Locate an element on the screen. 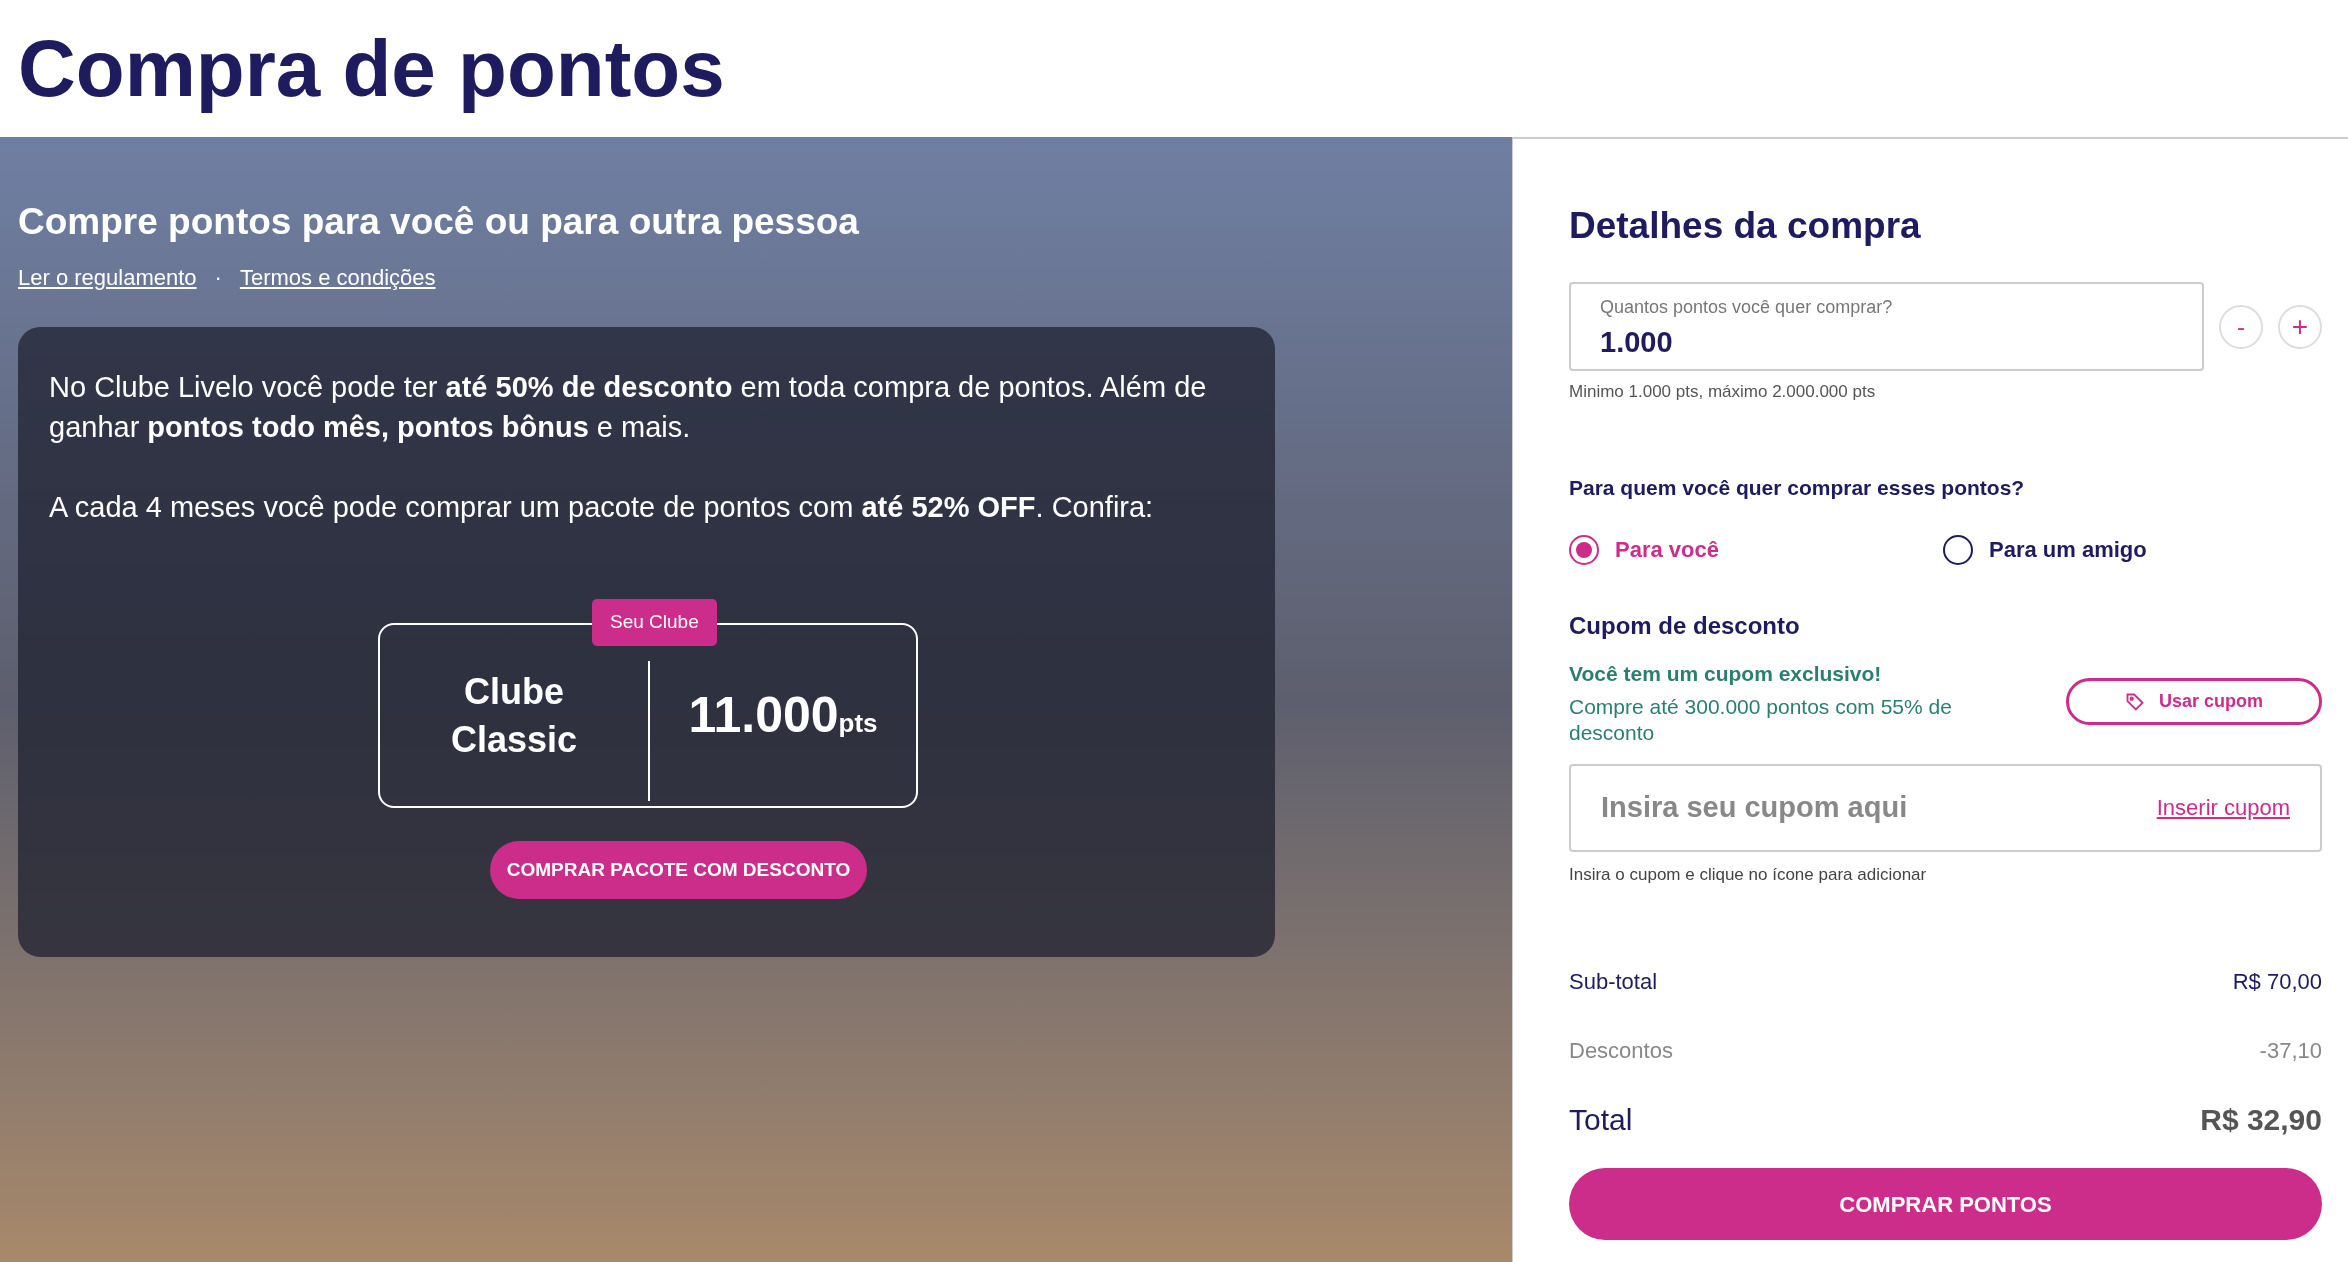  promo-text: No Clube Livelo você pode ter até 50% de desconto em toda compra de pontos. Além de ganhar pontos todo mês, pontos bônus e mais. is located at coordinates (628, 408).